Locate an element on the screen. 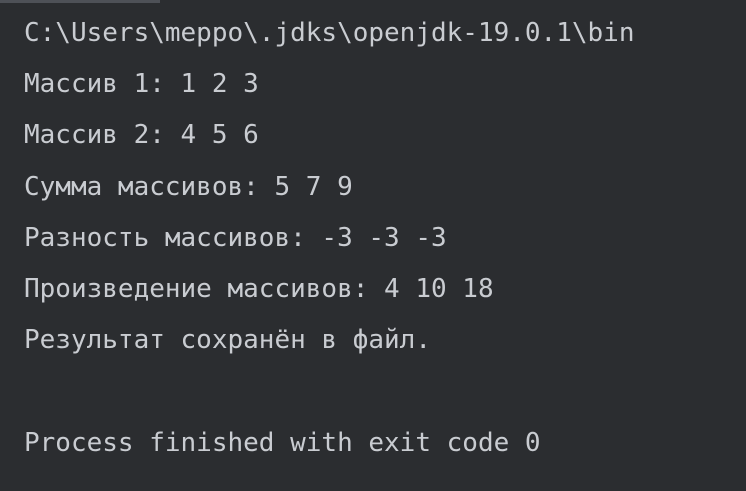 The height and width of the screenshot is (491, 746). output-line-product: Произведение массивов: 4 10 18 is located at coordinates (259, 288).